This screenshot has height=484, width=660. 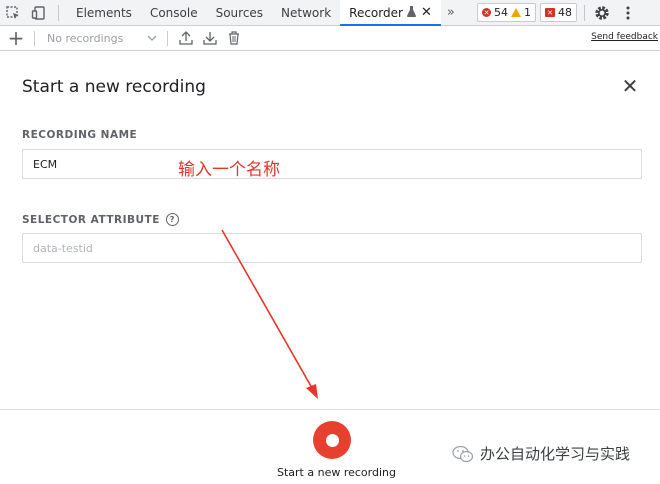 I want to click on import-recording-button, so click(x=186, y=38).